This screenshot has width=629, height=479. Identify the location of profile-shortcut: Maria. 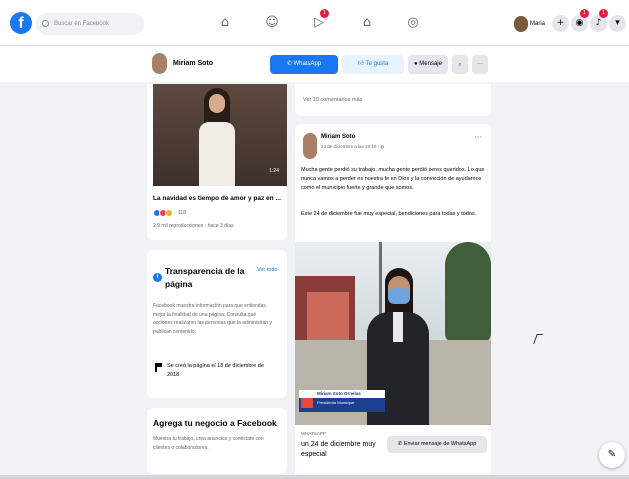
(529, 24).